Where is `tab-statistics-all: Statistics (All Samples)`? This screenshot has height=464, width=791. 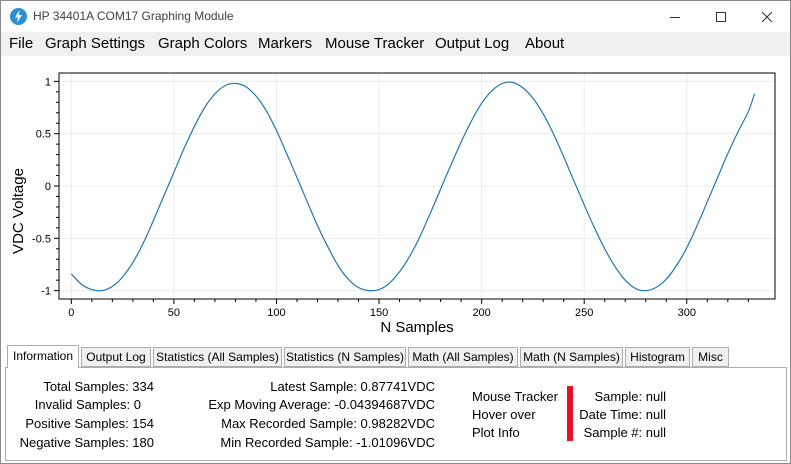
tab-statistics-all: Statistics (All Samples) is located at coordinates (217, 357).